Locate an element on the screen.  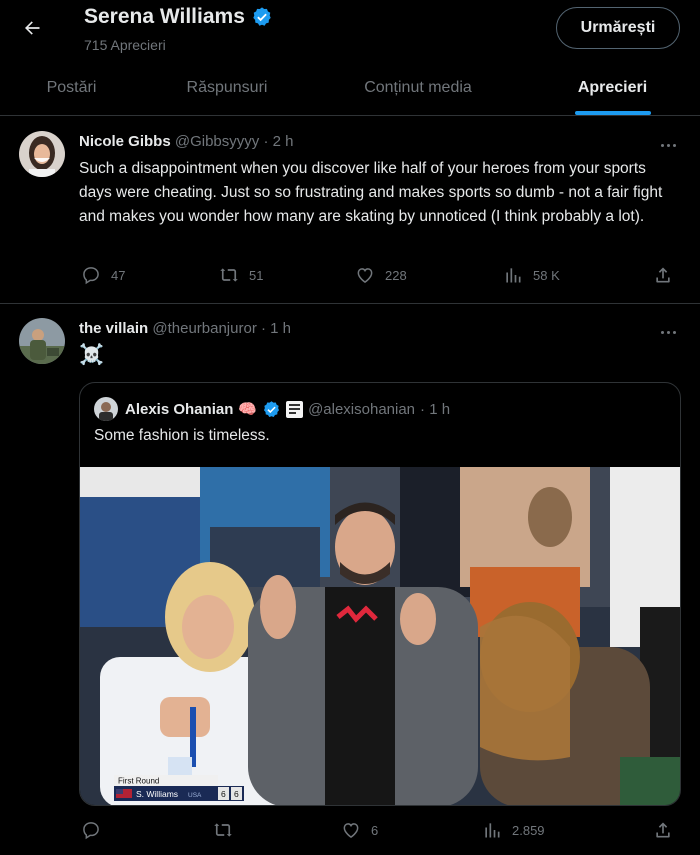
scoreboard-round: First Round is located at coordinates (138, 781).